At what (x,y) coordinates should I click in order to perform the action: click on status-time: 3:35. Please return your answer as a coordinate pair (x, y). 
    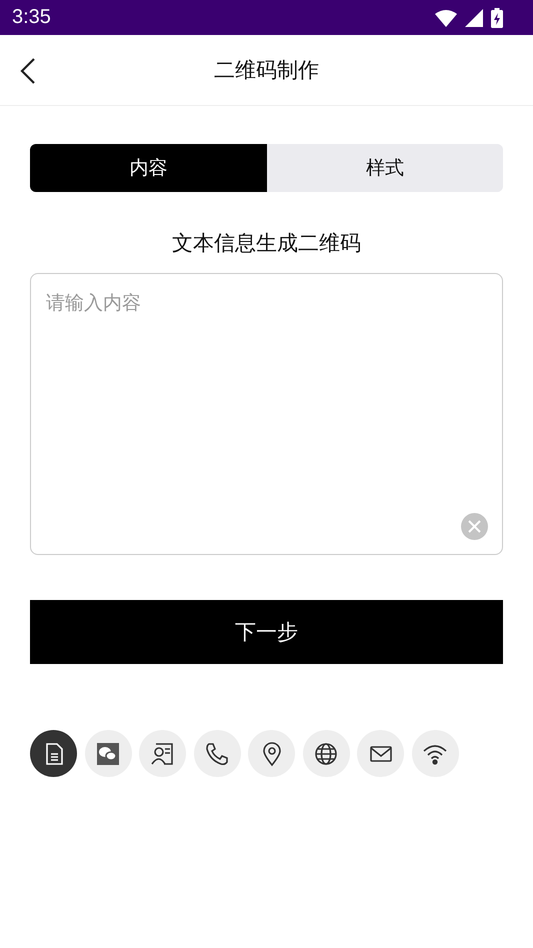
    Looking at the image, I should click on (31, 17).